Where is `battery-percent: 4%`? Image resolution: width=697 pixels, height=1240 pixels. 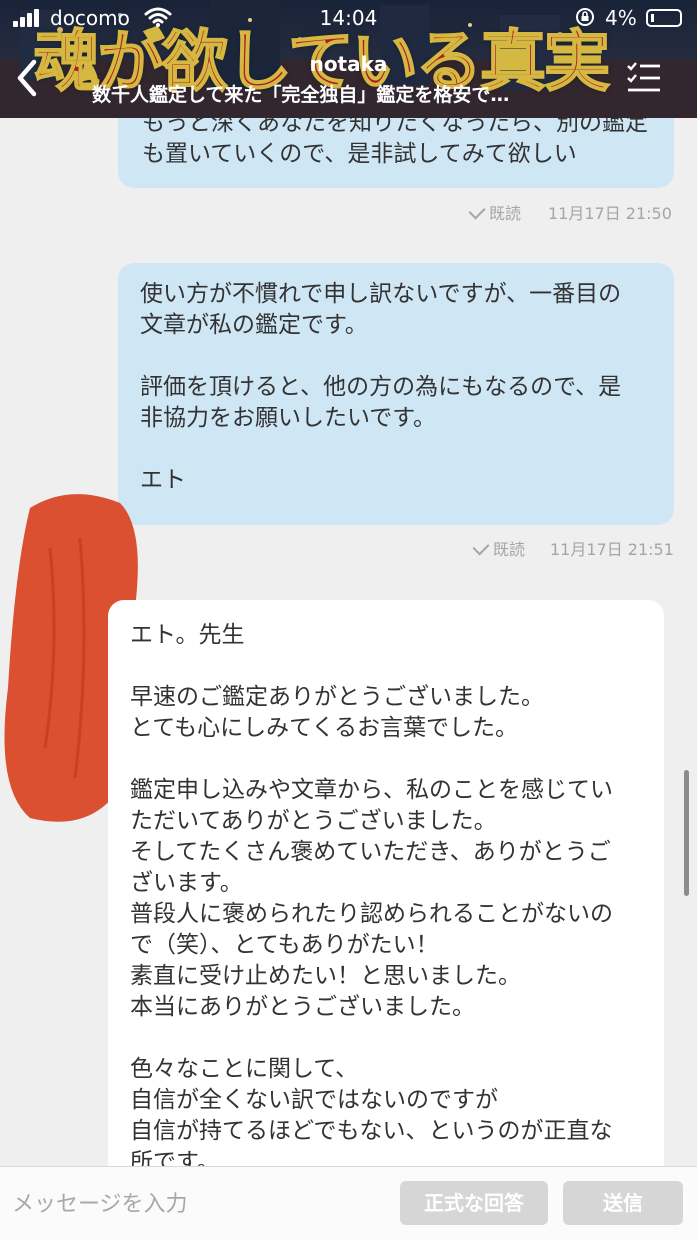
battery-percent: 4% is located at coordinates (621, 18).